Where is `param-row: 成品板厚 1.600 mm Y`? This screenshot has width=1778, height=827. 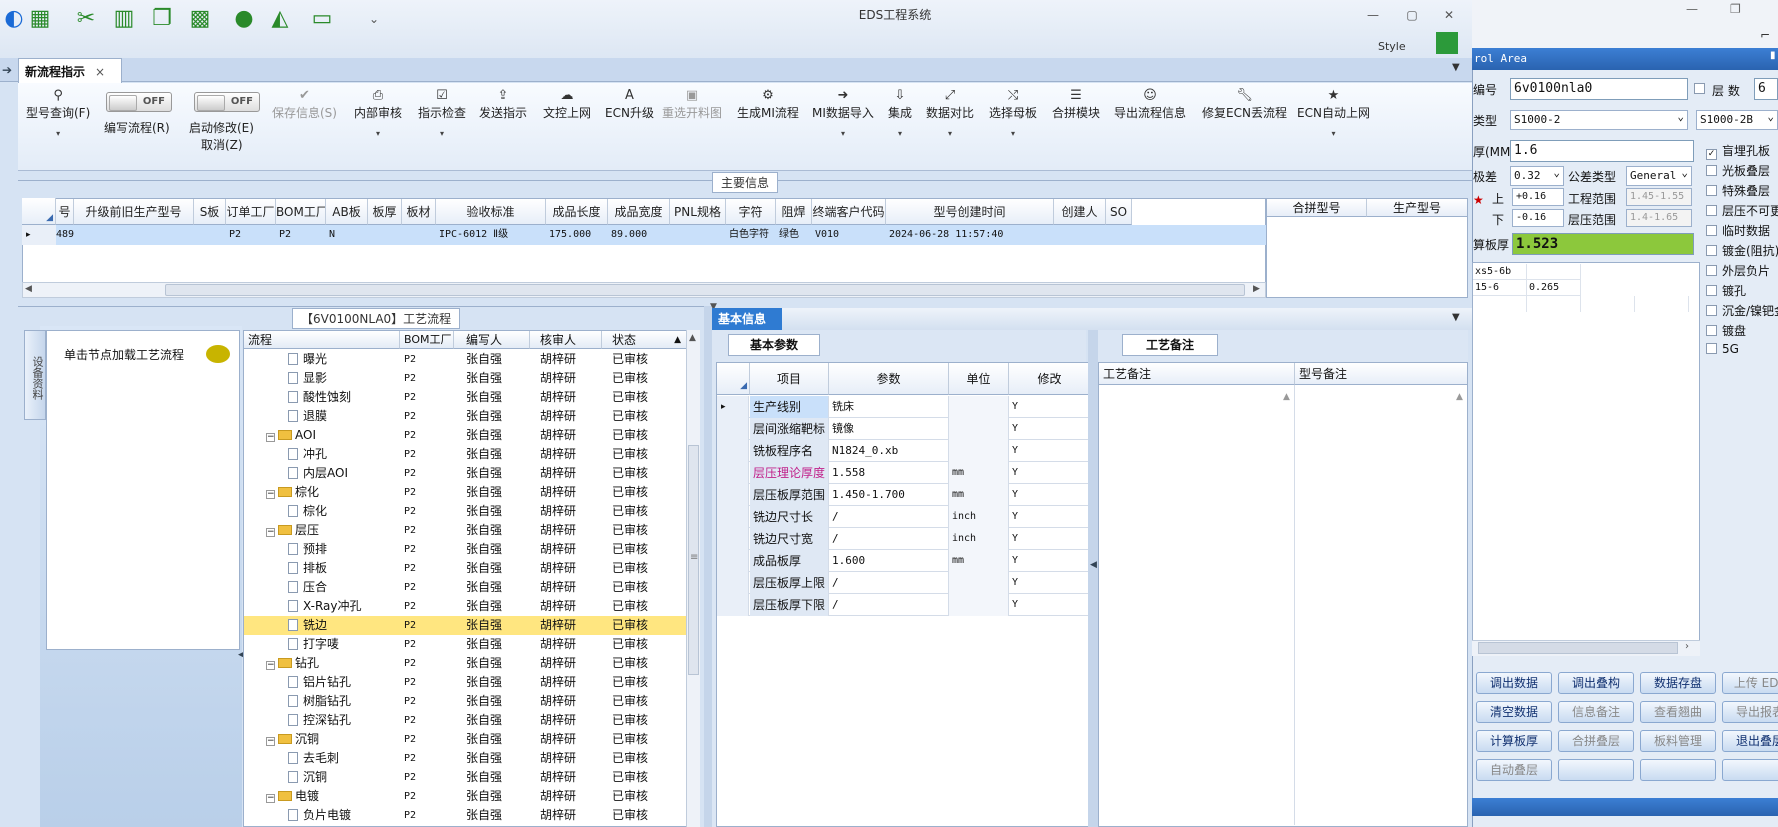 param-row: 成品板厚 1.600 mm Y is located at coordinates (904, 561).